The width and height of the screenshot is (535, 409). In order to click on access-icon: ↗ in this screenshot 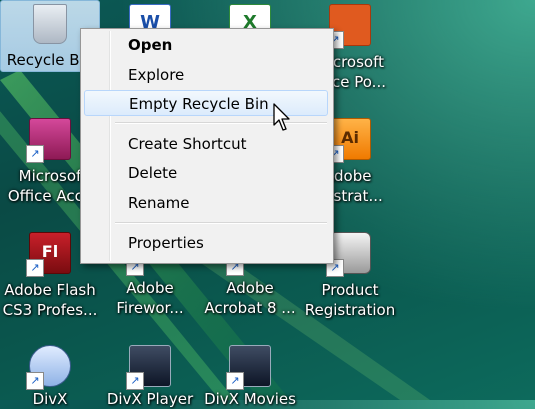, I will do `click(48, 140)`.